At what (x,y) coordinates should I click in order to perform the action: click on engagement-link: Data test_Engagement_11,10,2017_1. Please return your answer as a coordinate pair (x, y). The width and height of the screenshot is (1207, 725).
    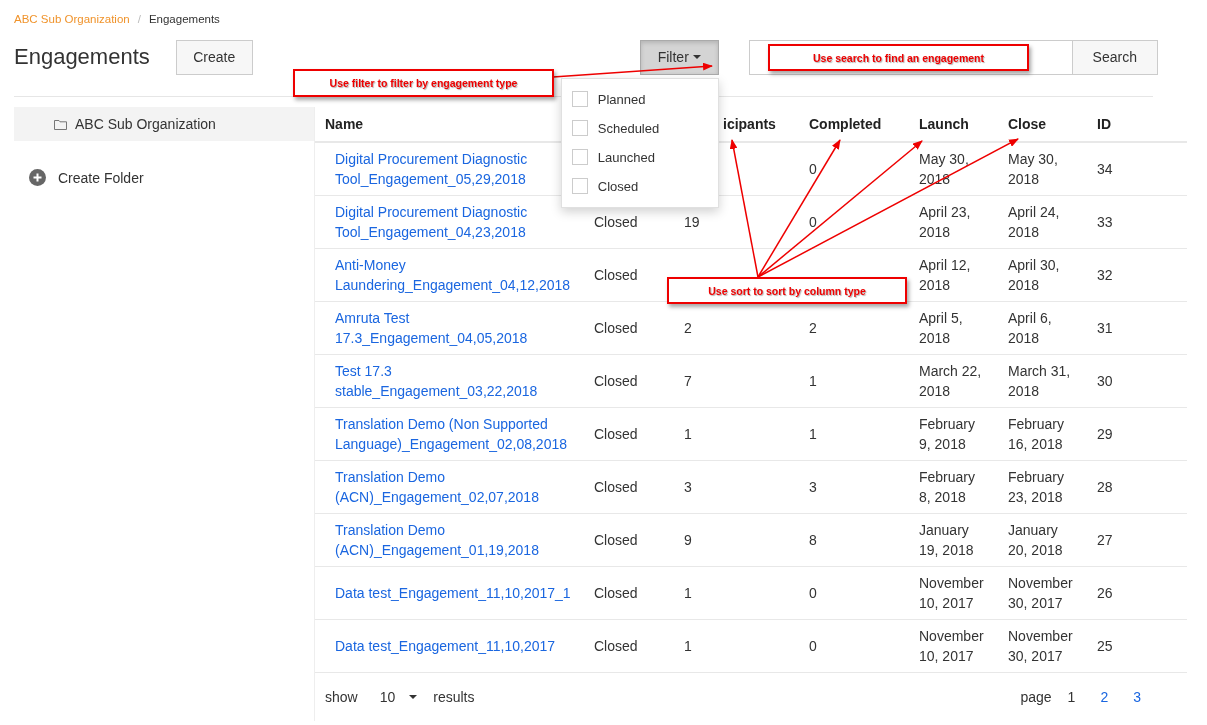
    Looking at the image, I should click on (456, 592).